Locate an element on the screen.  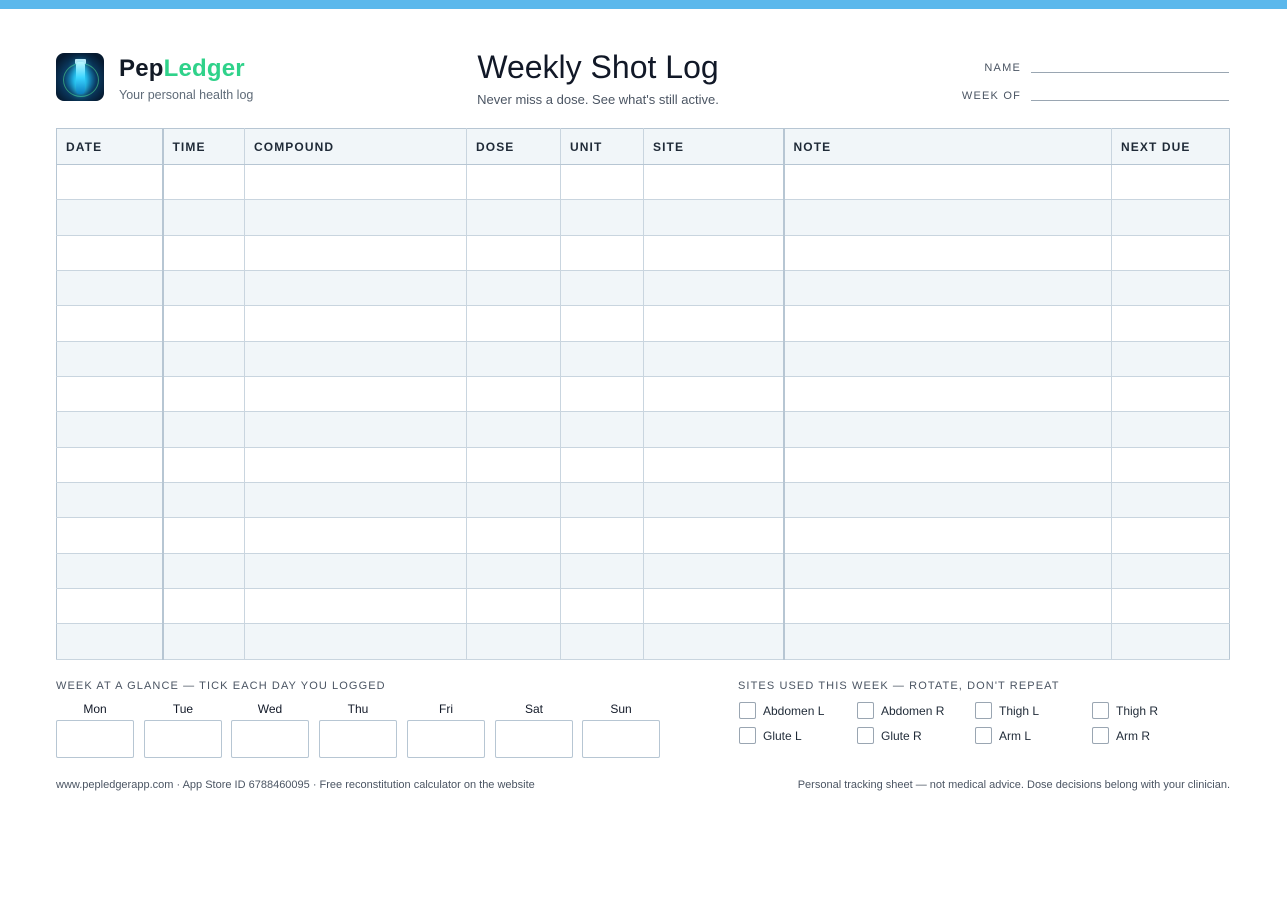
site-arm-r: Arm R is located at coordinates (1121, 735).